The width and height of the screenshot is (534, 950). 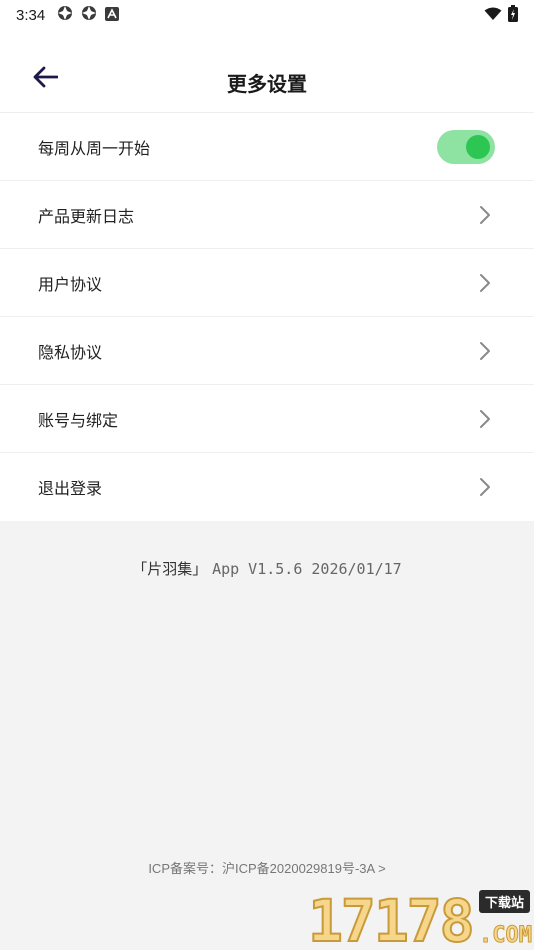 What do you see at coordinates (70, 488) in the screenshot?
I see `setting-label: 退出登录` at bounding box center [70, 488].